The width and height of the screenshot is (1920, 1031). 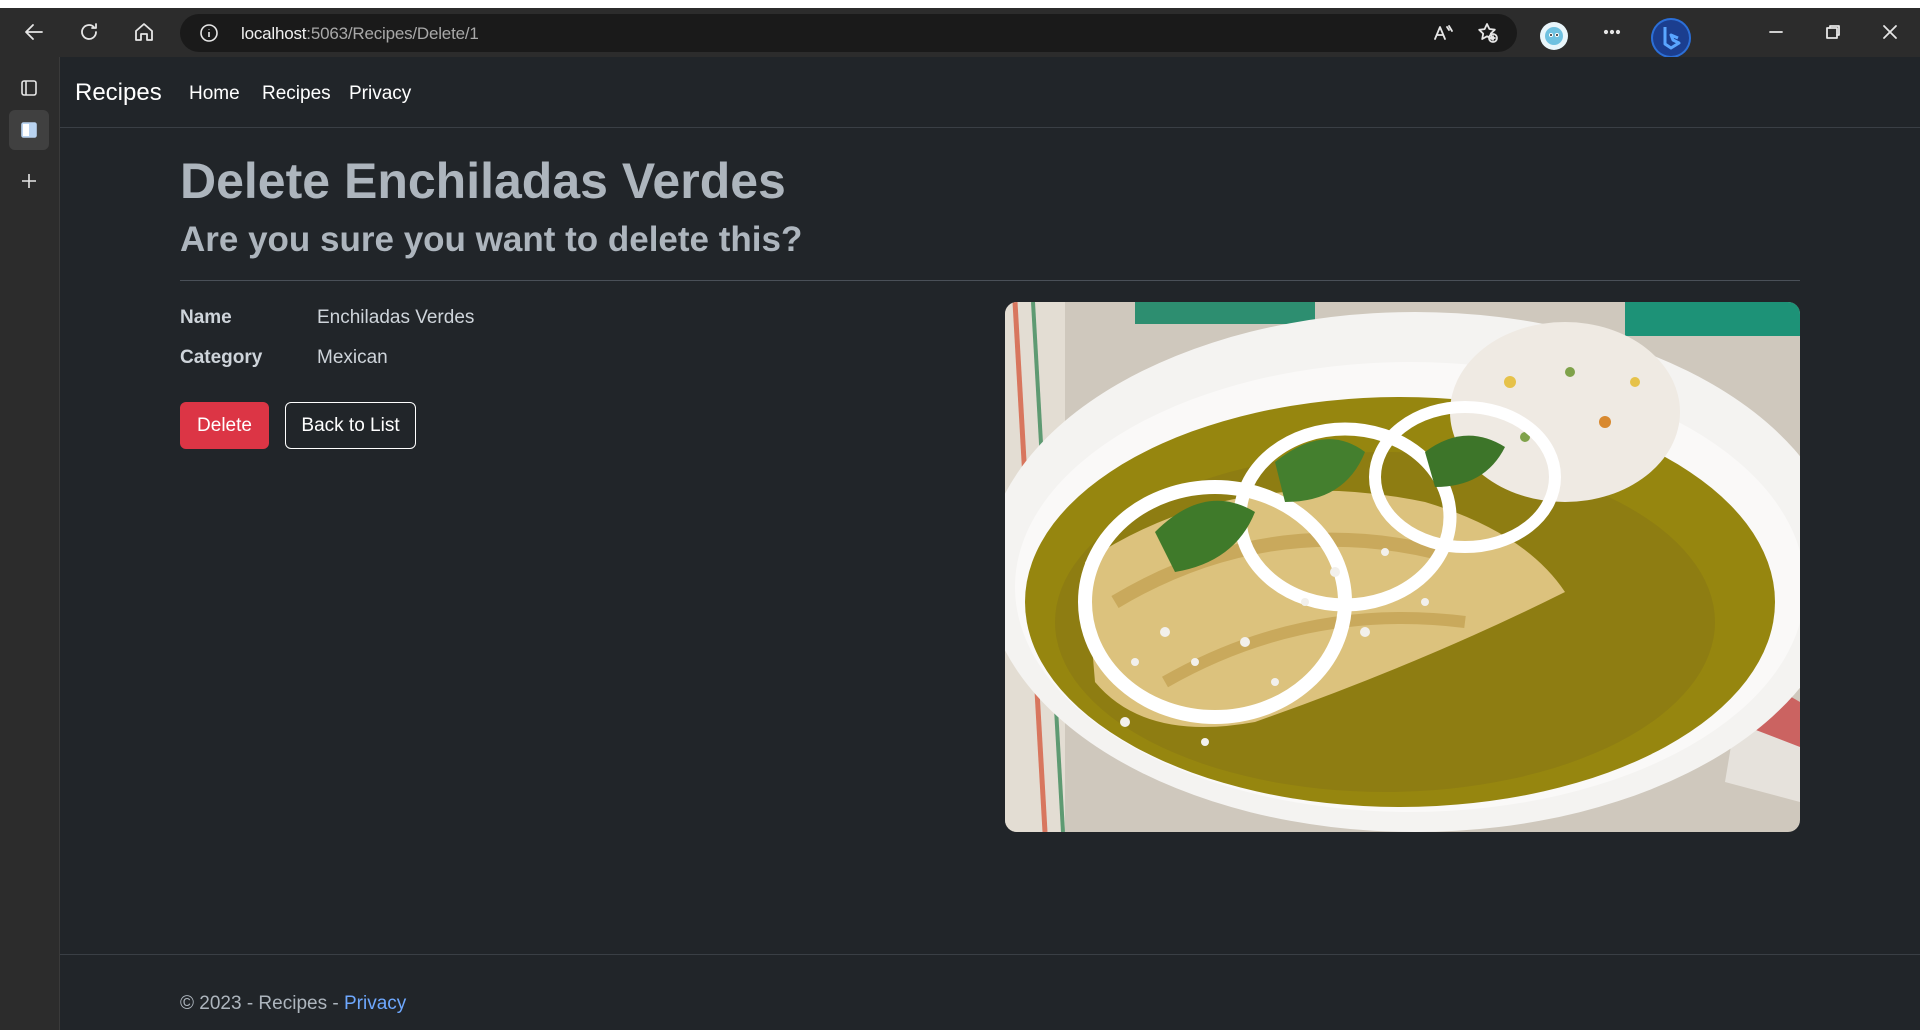 I want to click on home-icon, so click(x=144, y=32).